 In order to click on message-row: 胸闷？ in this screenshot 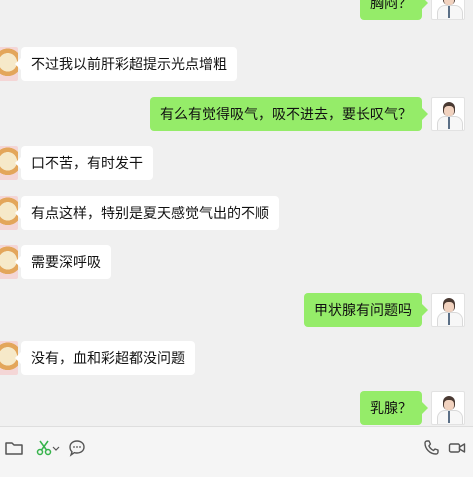, I will do `click(236, 18)`.